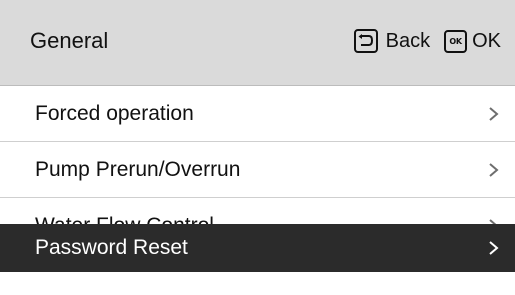 Image resolution: width=515 pixels, height=295 pixels. I want to click on back-label: Back, so click(408, 41).